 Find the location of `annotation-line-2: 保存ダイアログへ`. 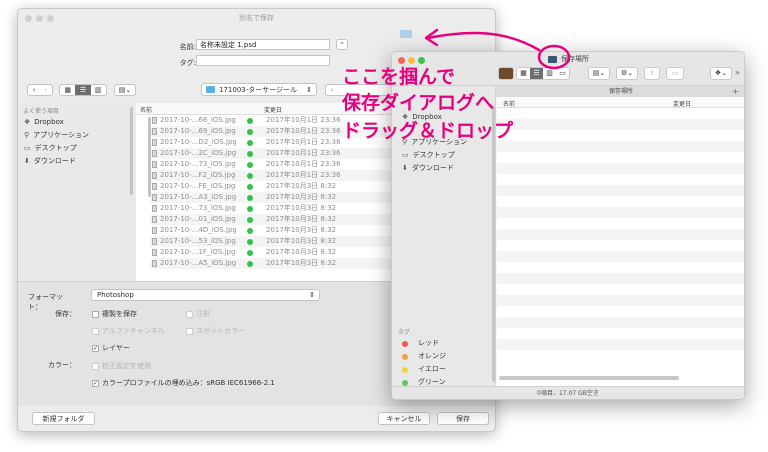

annotation-line-2: 保存ダイアログへ is located at coordinates (418, 103).